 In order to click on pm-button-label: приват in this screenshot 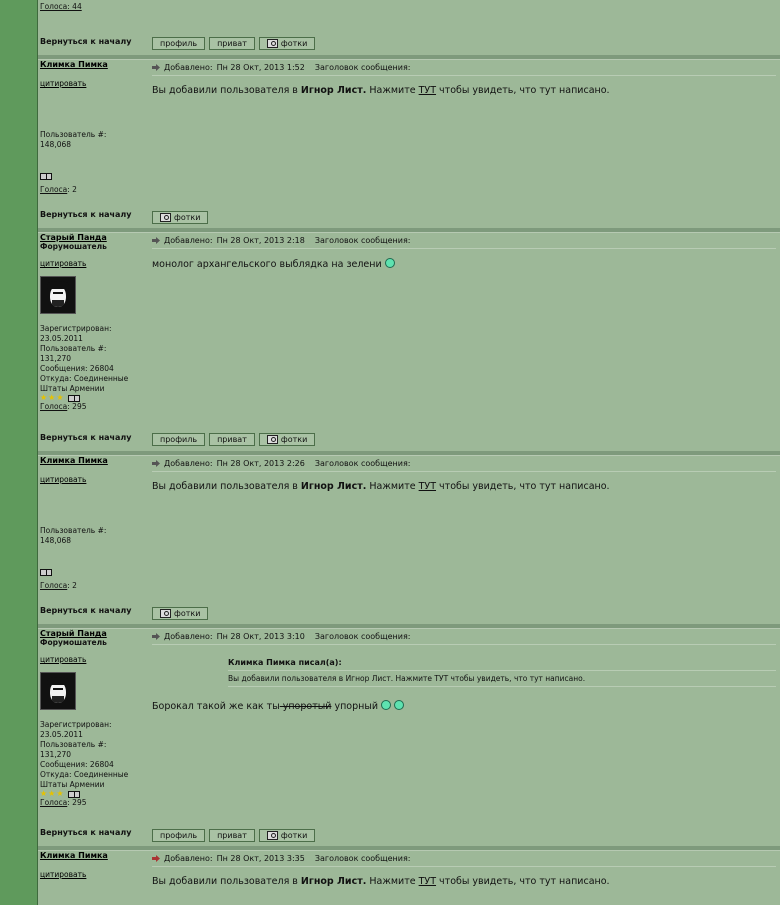, I will do `click(232, 439)`.